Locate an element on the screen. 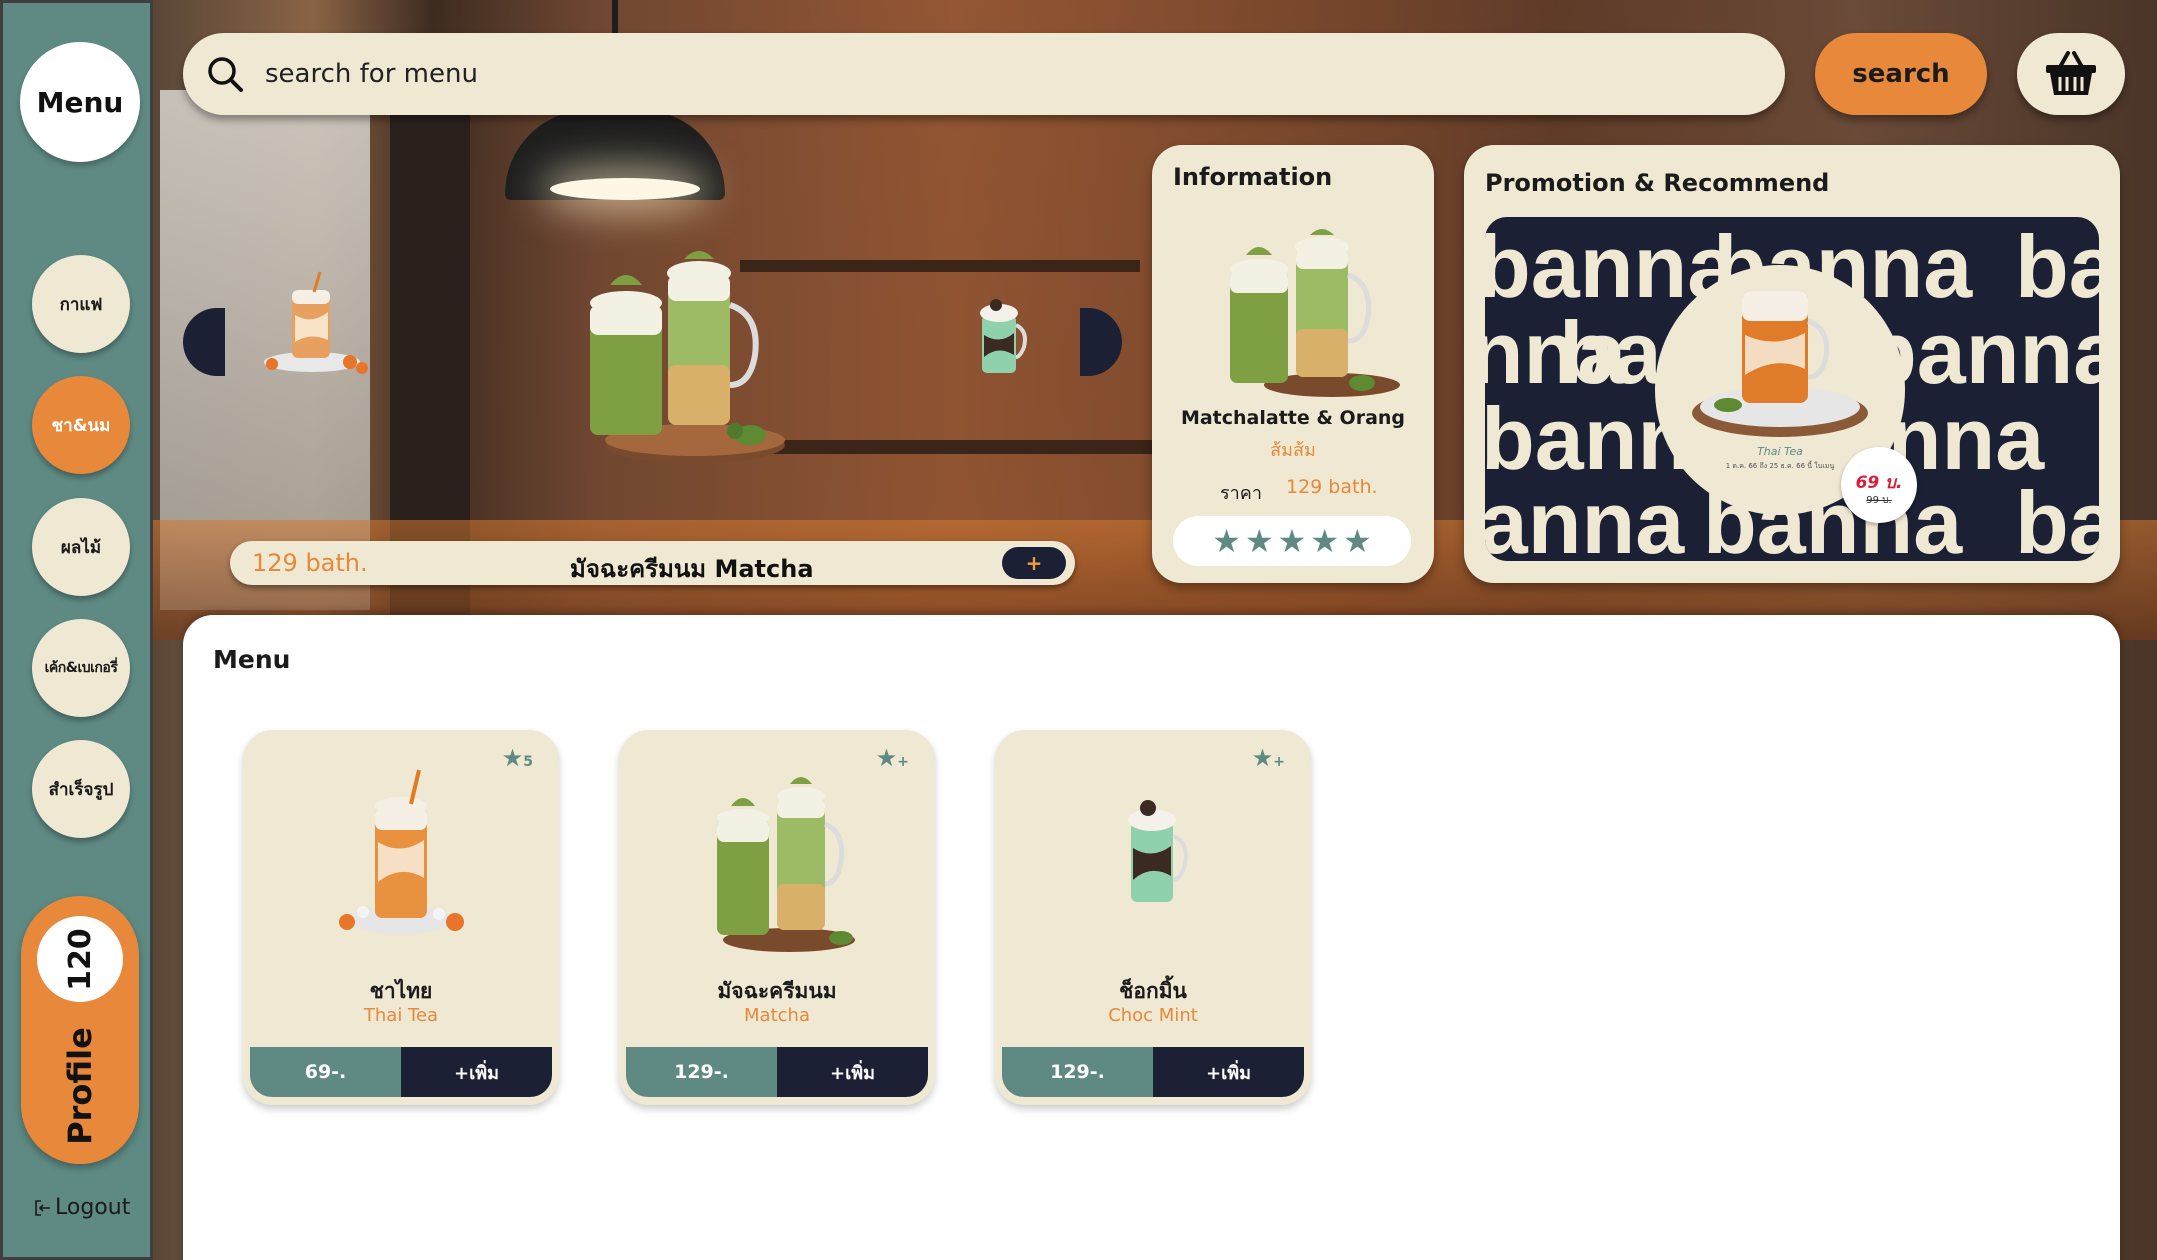 The width and height of the screenshot is (2157, 1260). lamp-light is located at coordinates (625, 189).